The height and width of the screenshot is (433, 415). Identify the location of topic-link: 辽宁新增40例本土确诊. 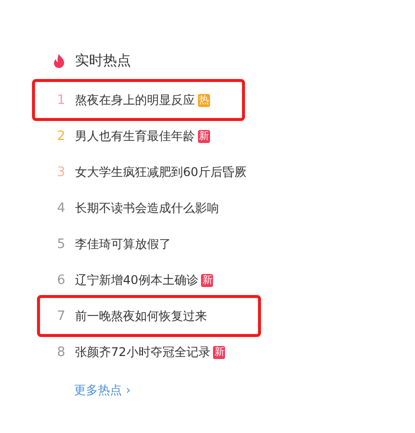
(136, 280).